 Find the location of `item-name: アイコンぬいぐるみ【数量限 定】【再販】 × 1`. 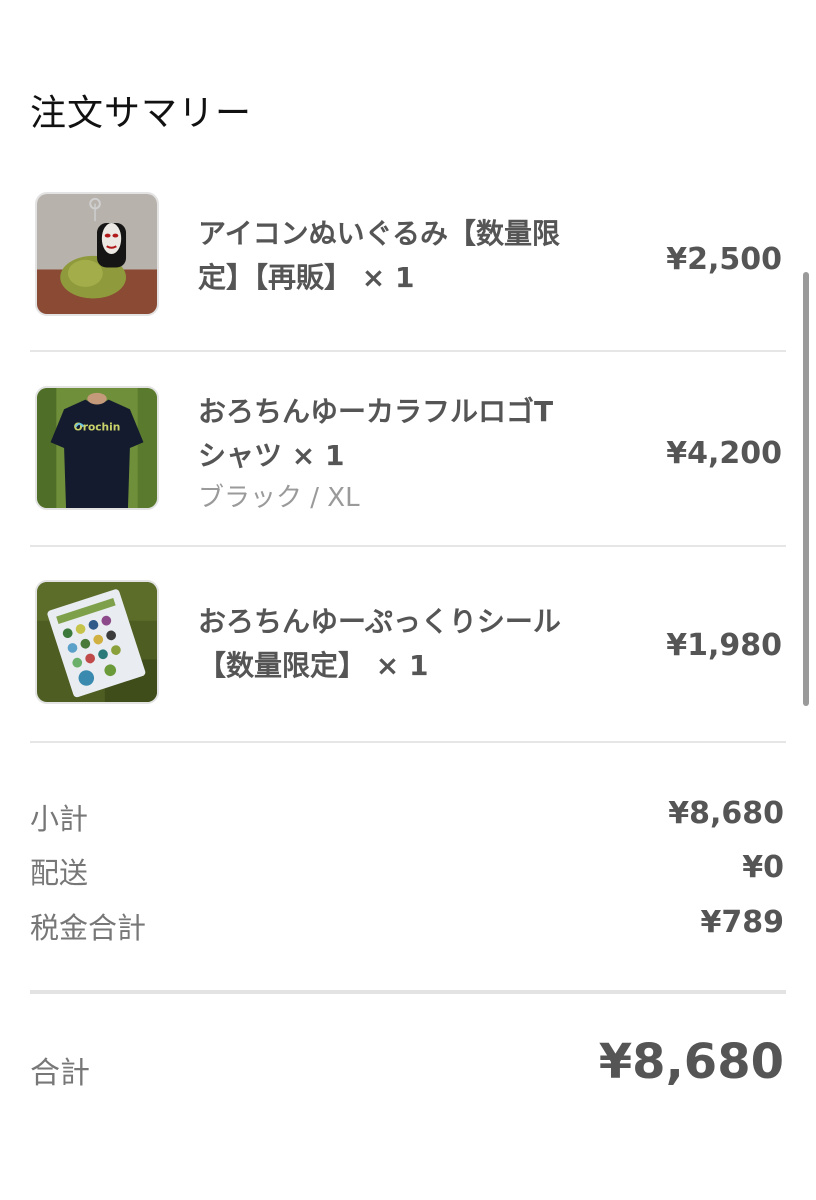

item-name: アイコンぬいぐるみ【数量限 定】【再販】 × 1 is located at coordinates (398, 256).